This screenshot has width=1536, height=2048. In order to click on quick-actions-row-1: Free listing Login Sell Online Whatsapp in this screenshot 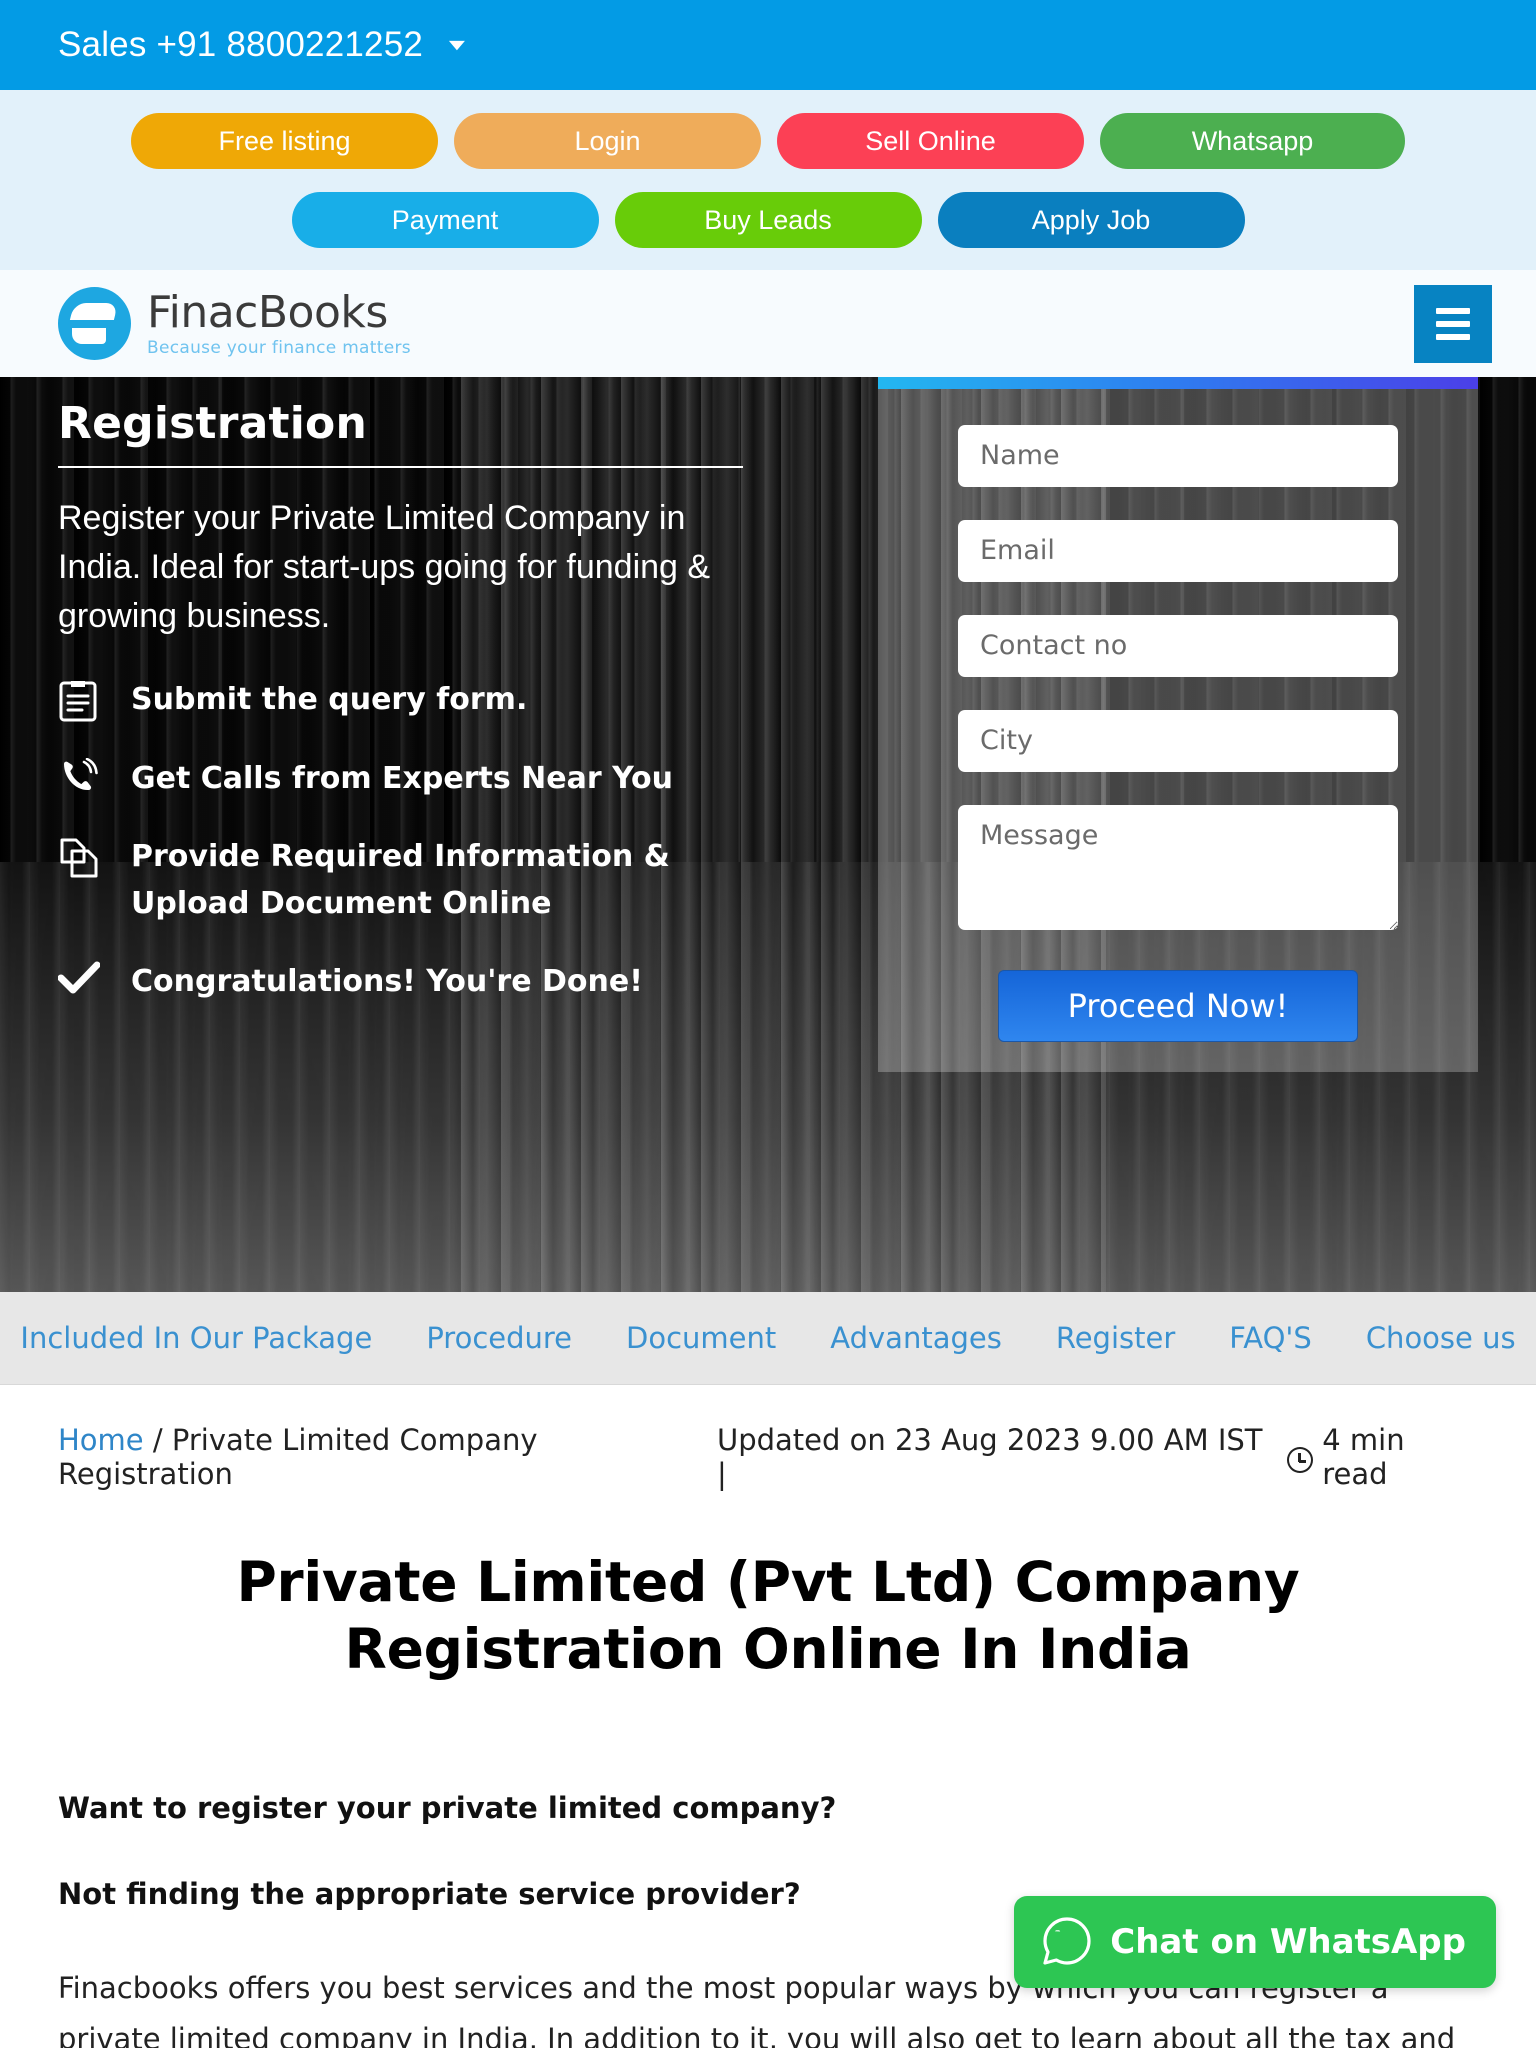, I will do `click(768, 141)`.